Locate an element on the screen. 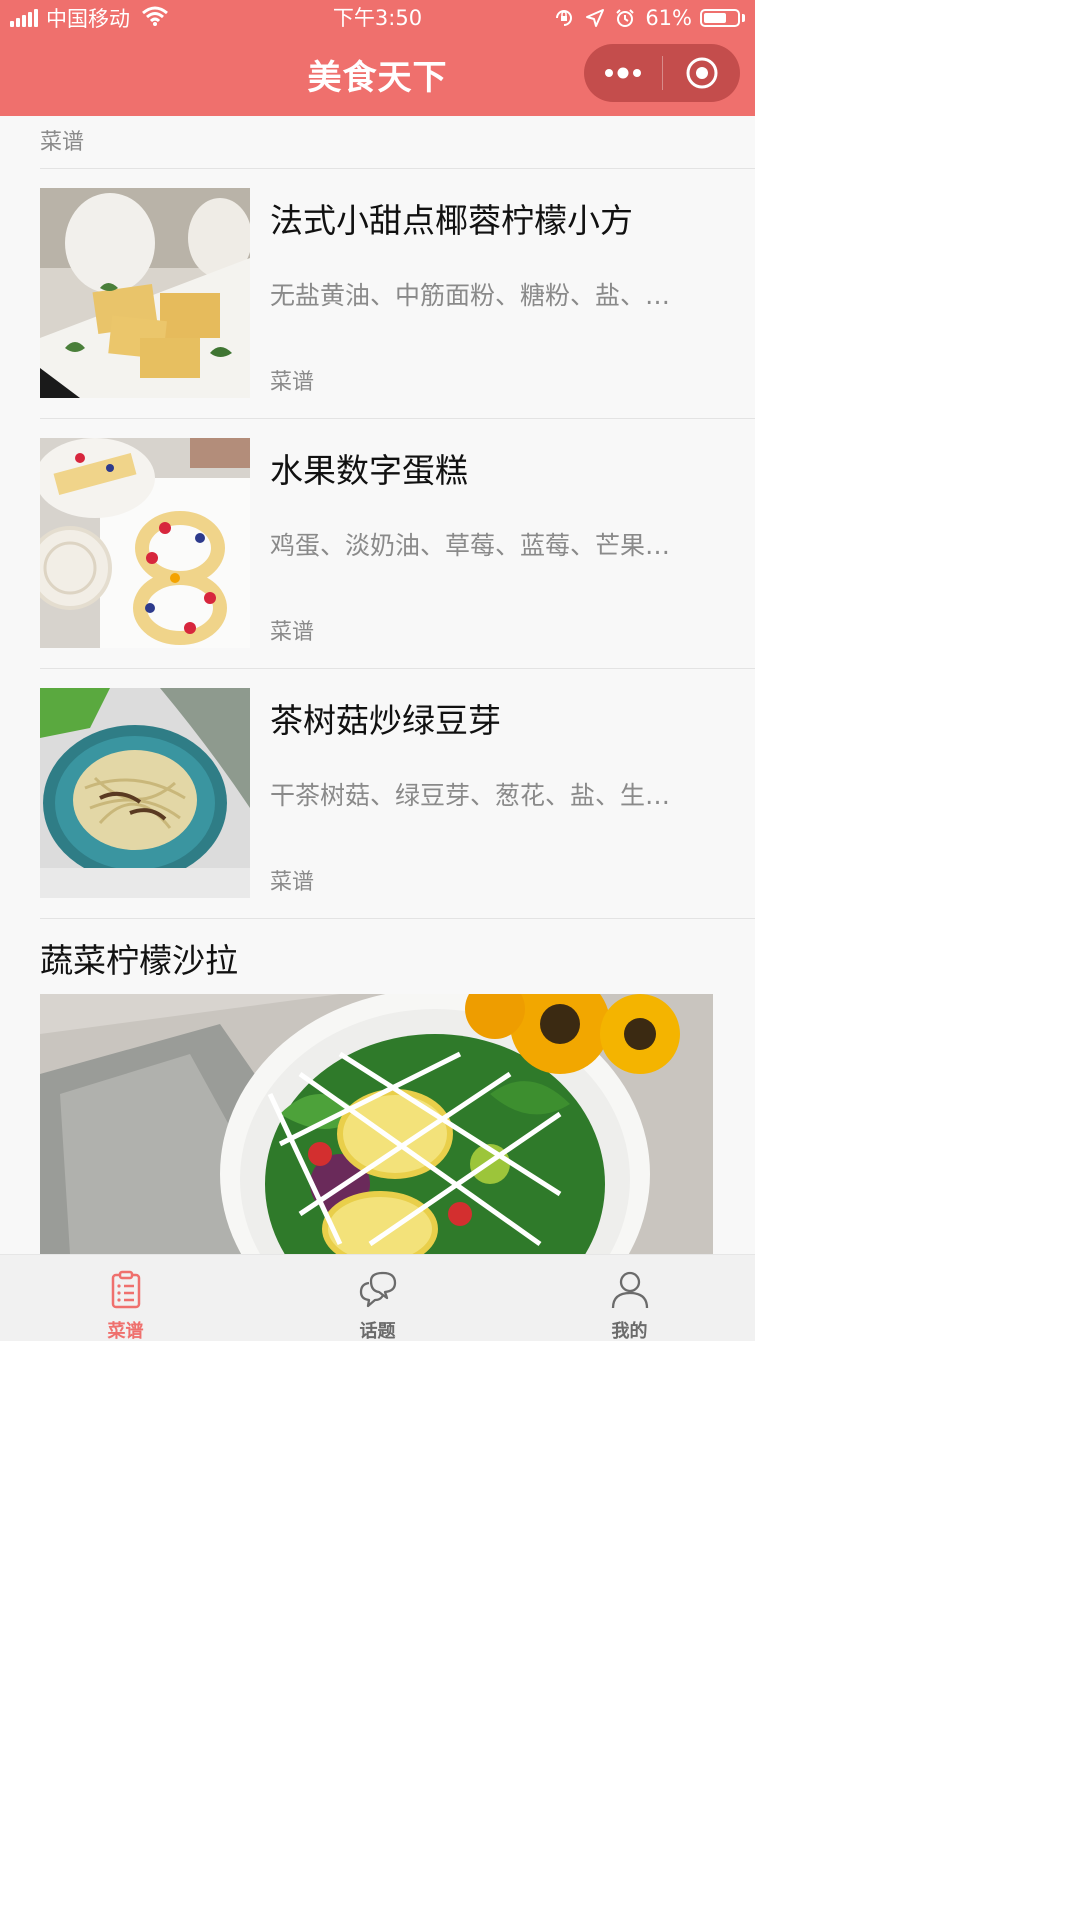 This screenshot has width=1080, height=1920. recipe-card: 法式小甜点椰蓉柠檬小方 无盐黄油、中筋面粉、糖粉、盐、… 菜谱 is located at coordinates (397, 293).